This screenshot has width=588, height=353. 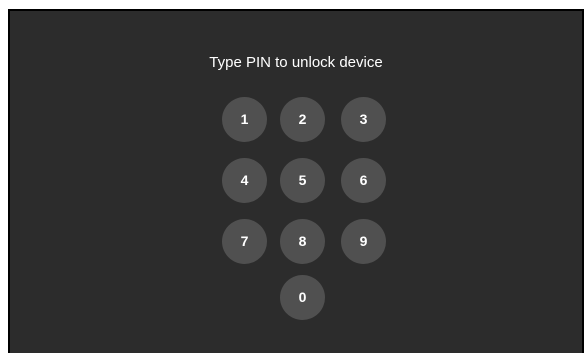 What do you see at coordinates (363, 180) in the screenshot?
I see `pin-key-6: 6` at bounding box center [363, 180].